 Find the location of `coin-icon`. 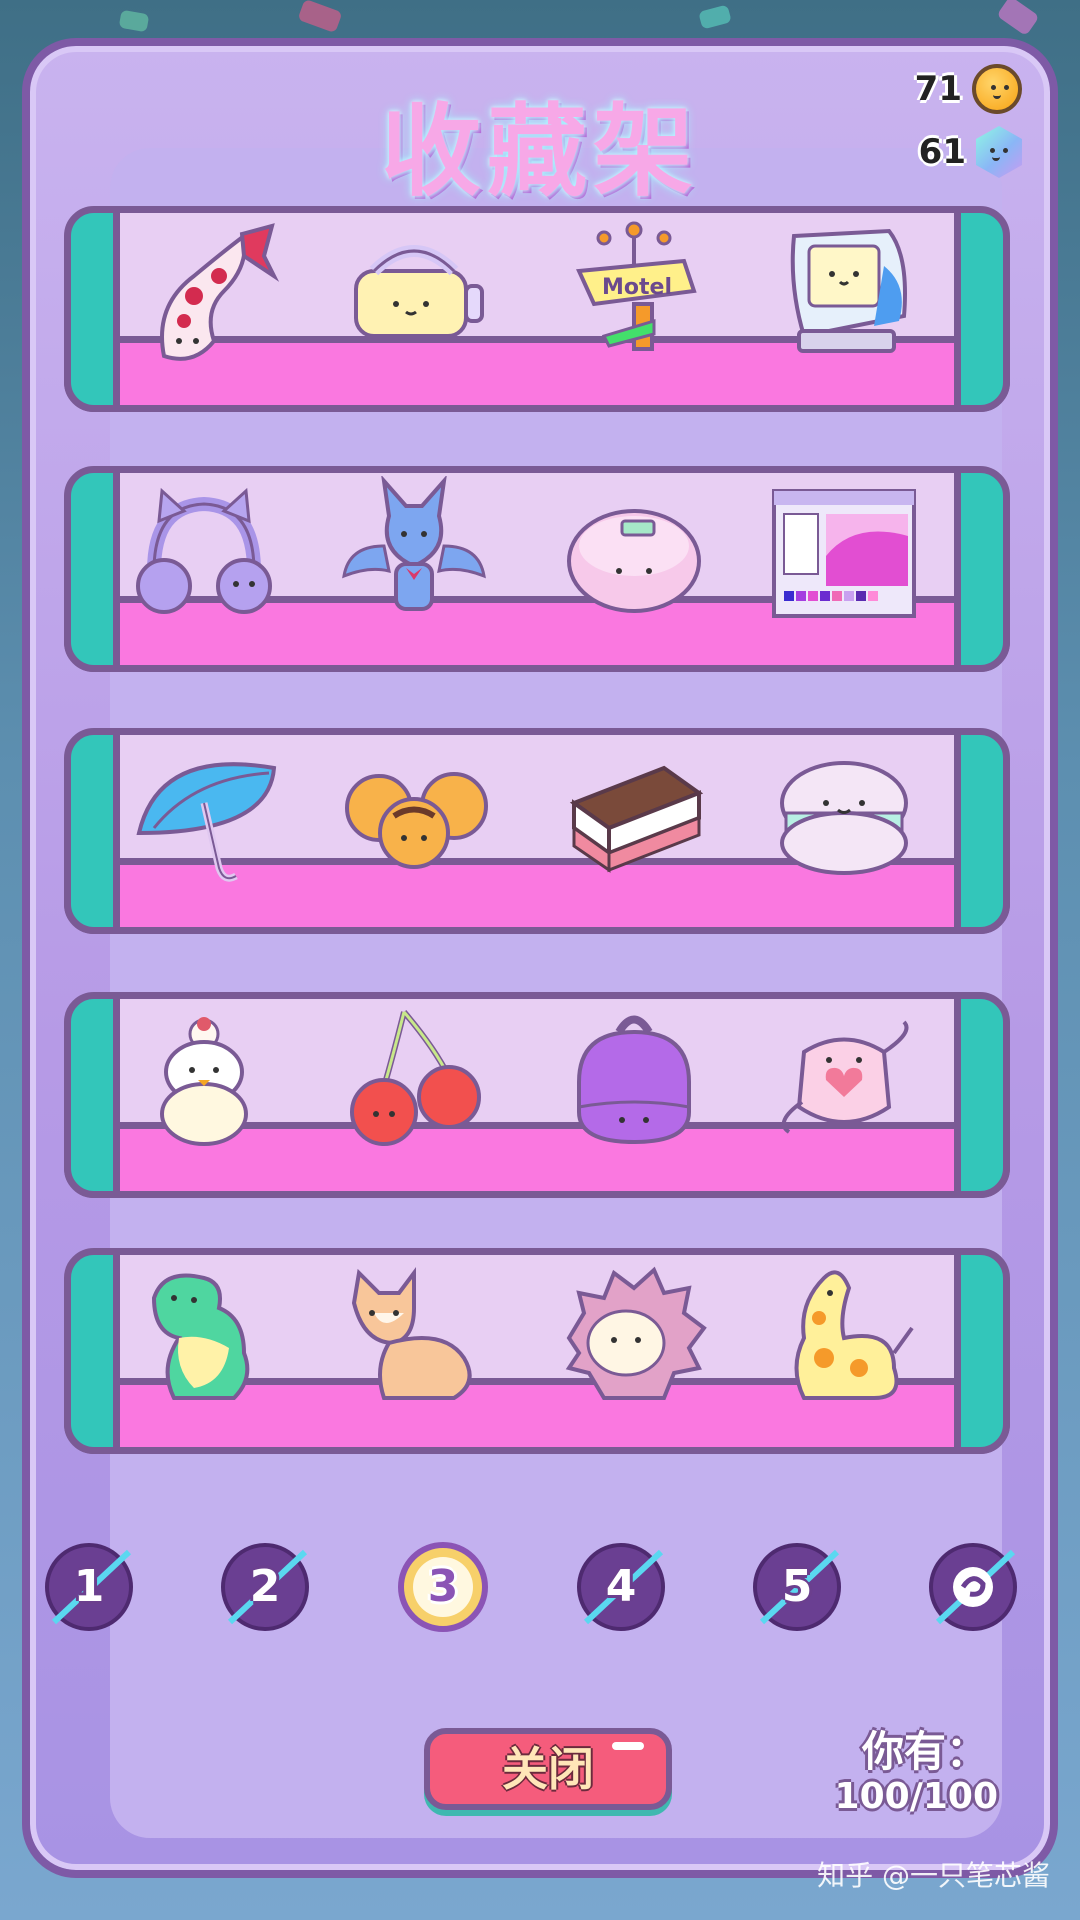

coin-icon is located at coordinates (997, 89).